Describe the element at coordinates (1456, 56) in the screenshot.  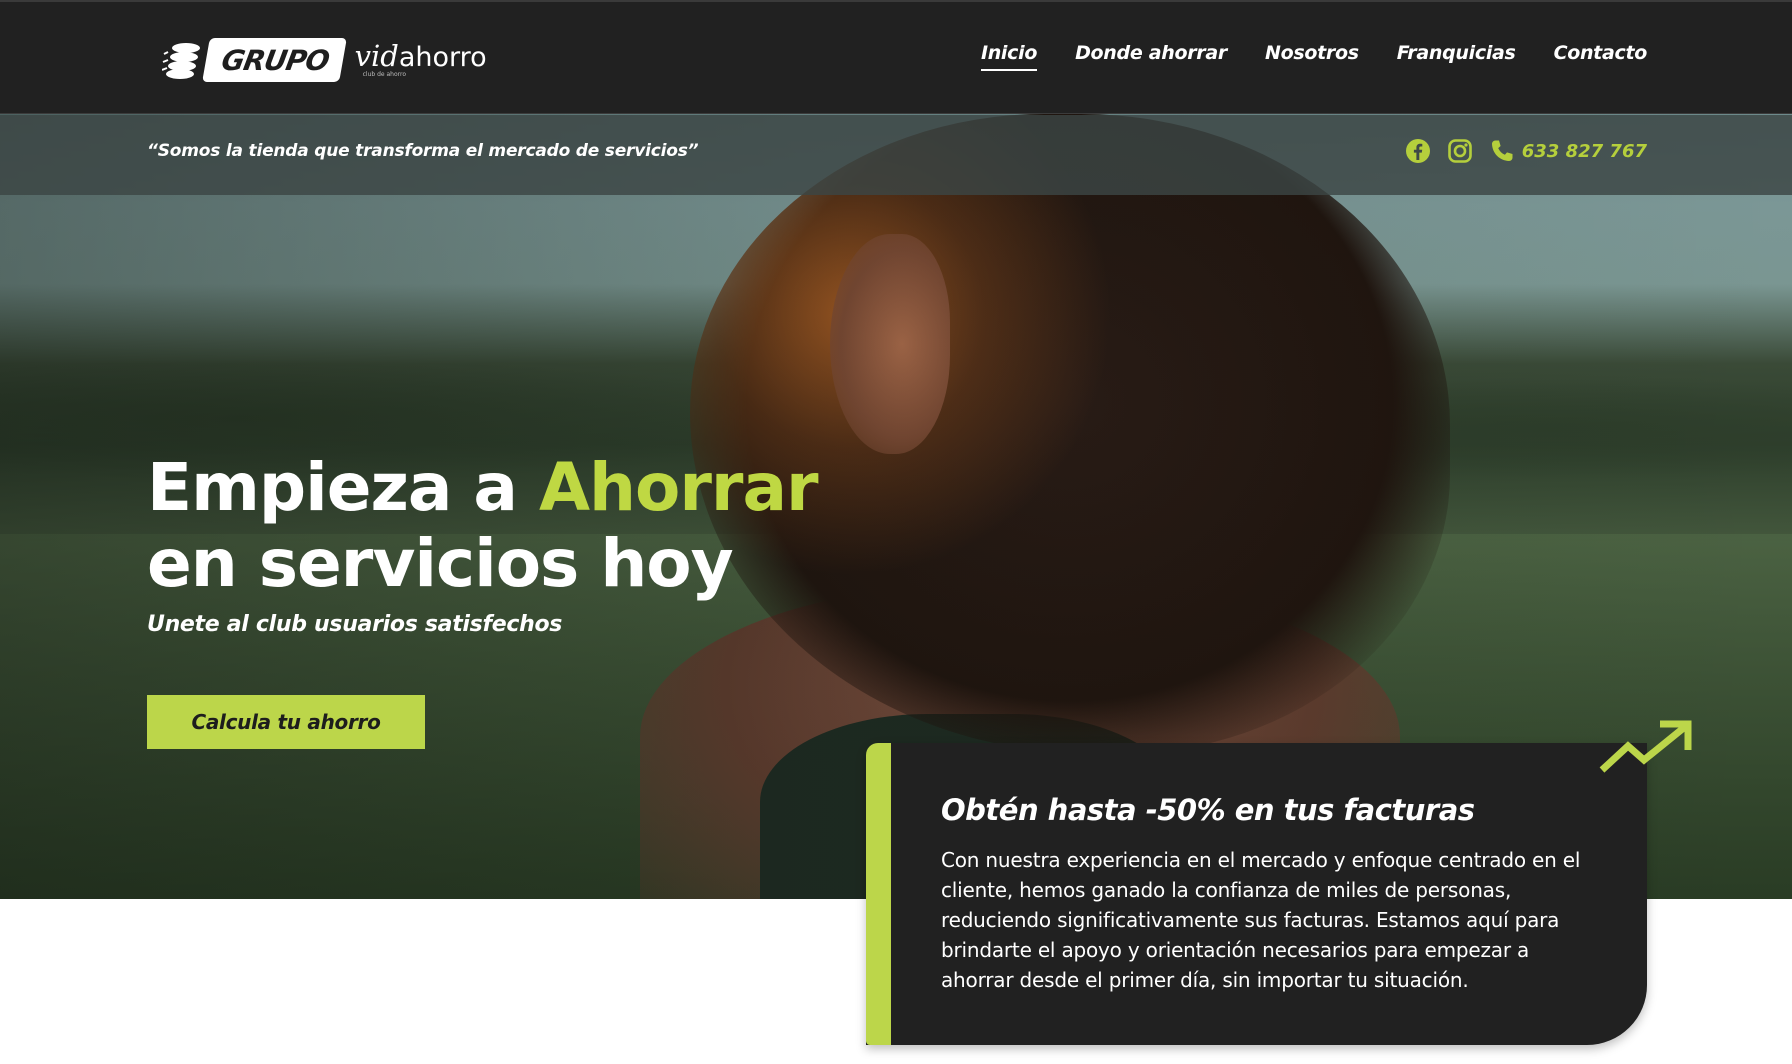
I see `nav-franquicias: Franquicias` at that location.